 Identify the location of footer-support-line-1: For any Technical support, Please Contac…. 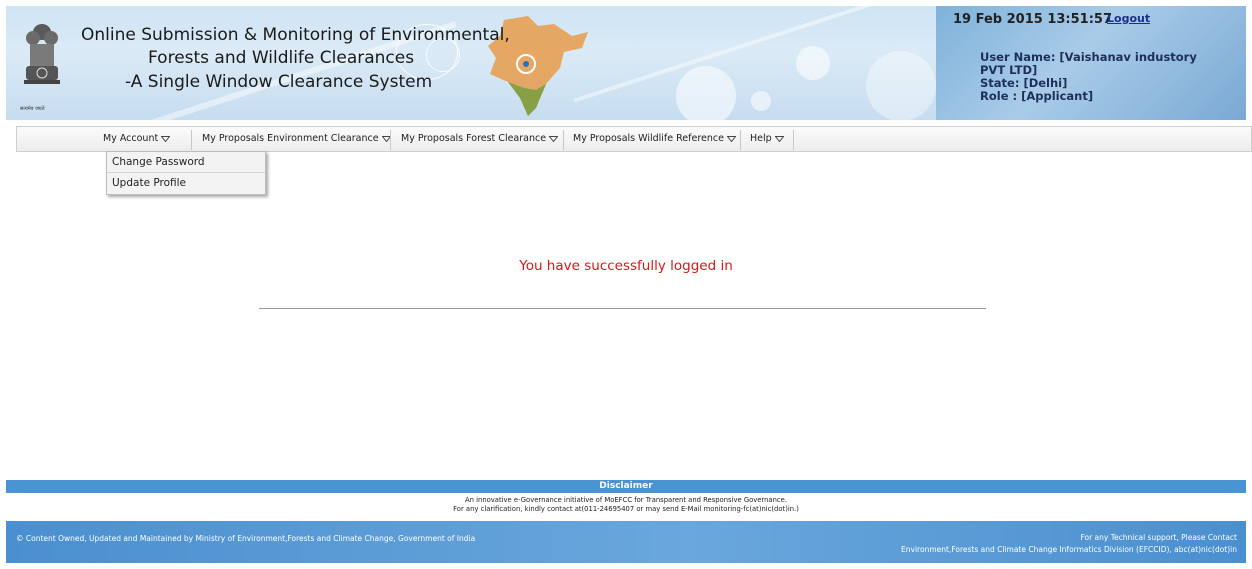
(1158, 537).